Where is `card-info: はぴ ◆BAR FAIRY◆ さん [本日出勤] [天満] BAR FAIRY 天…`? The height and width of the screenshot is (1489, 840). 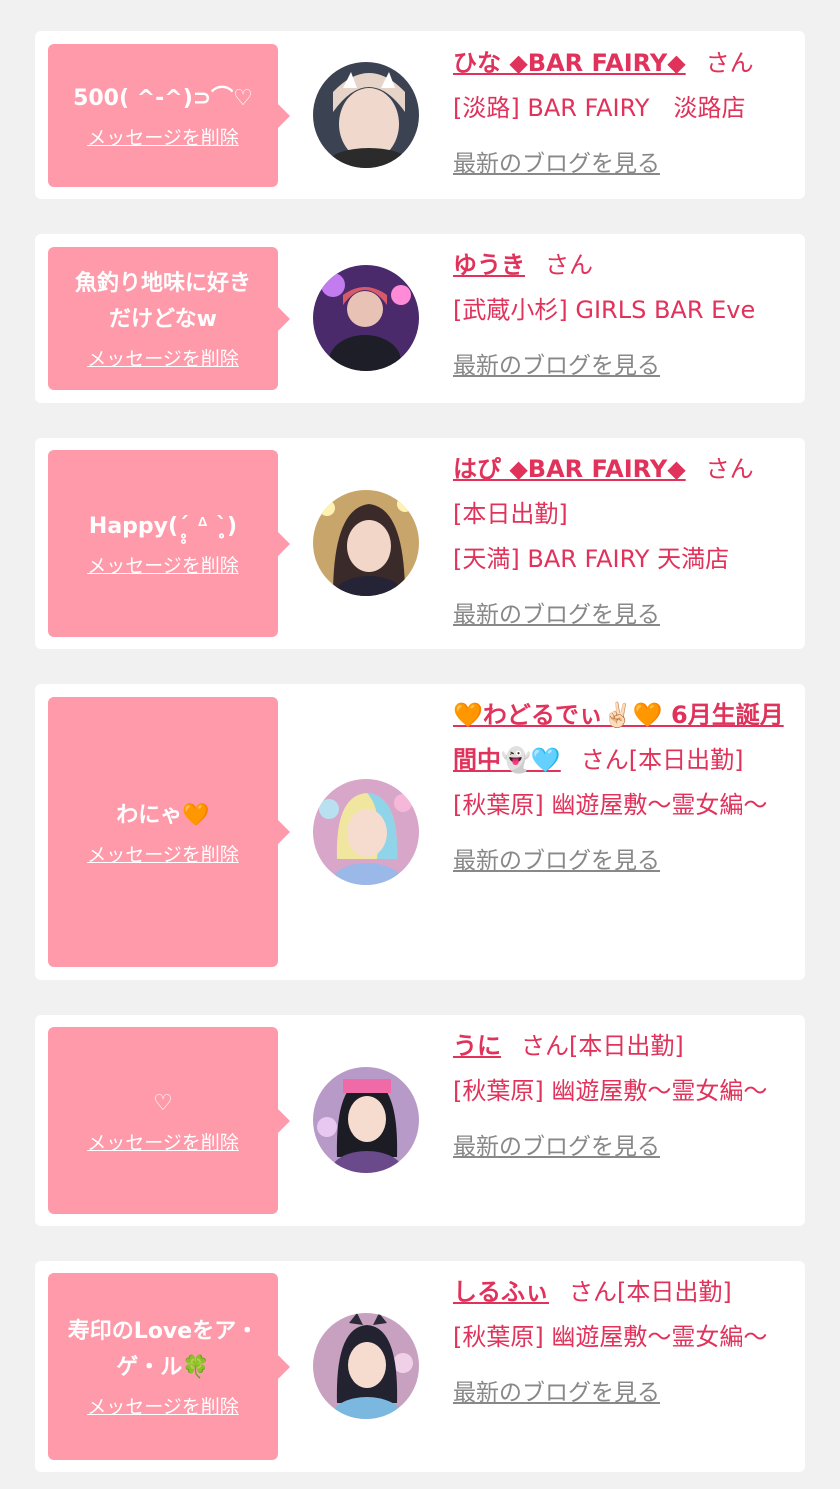 card-info: はぴ ◆BAR FAIRY◆ さん [本日出勤] [天満] BAR FAIRY 天… is located at coordinates (623, 542).